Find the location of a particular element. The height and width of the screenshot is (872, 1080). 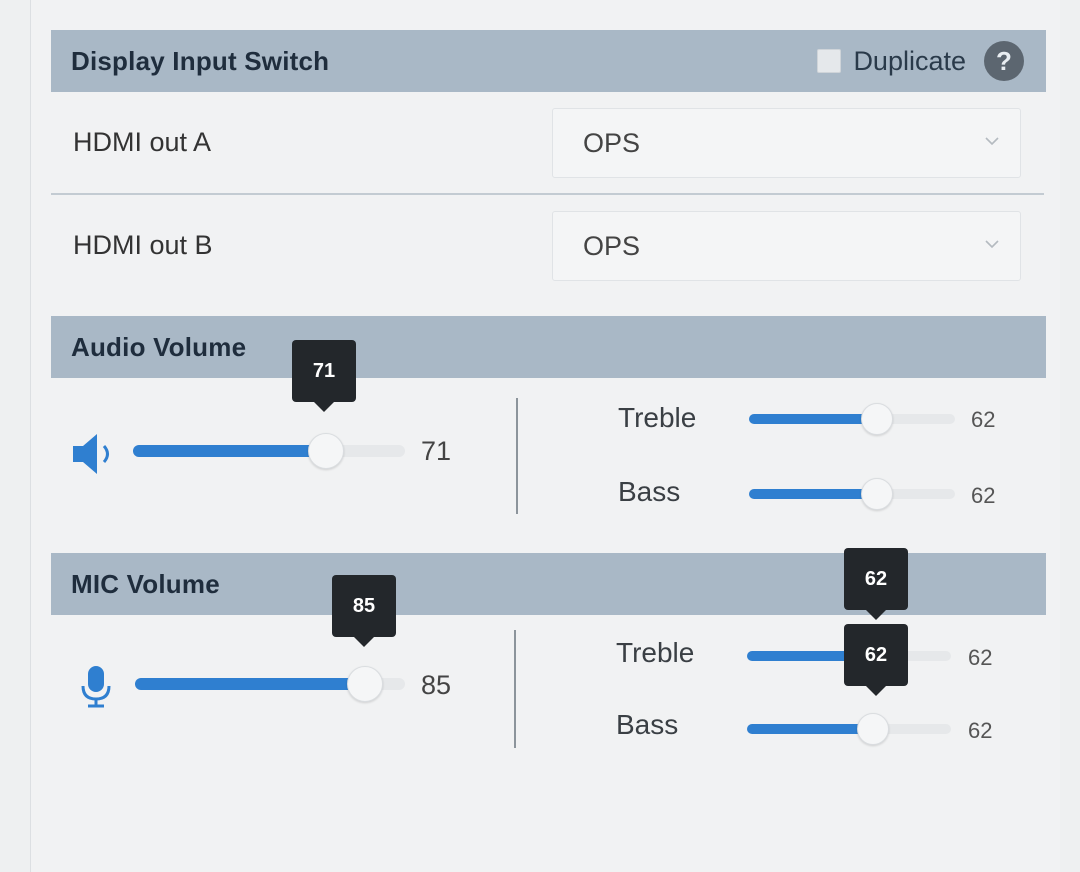

audio-treble-slider is located at coordinates (852, 419).